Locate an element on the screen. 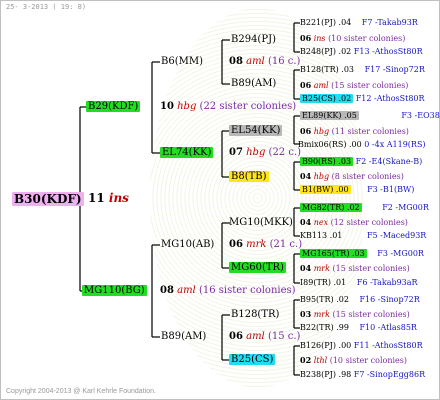 Image resolution: width=440 pixels, height=400 pixels. gen4-queen-1: B294(PJ) is located at coordinates (253, 40).